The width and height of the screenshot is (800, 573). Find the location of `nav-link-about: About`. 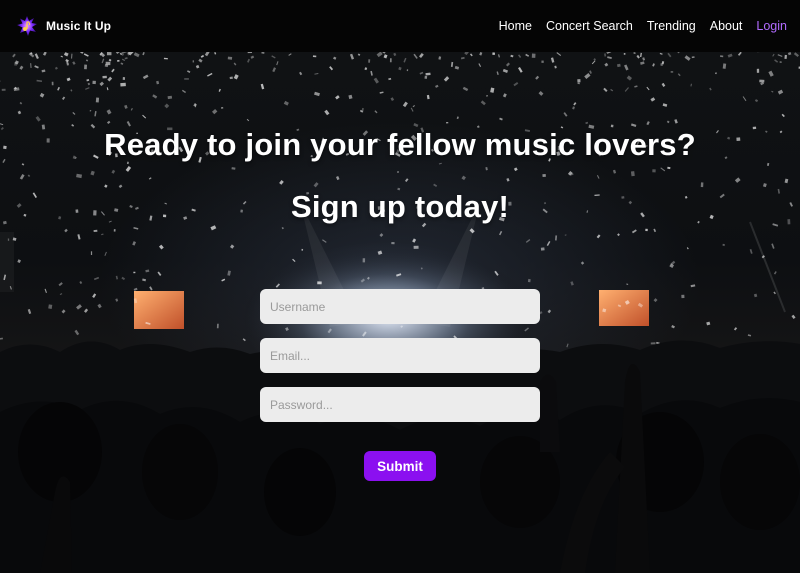

nav-link-about: About is located at coordinates (726, 26).